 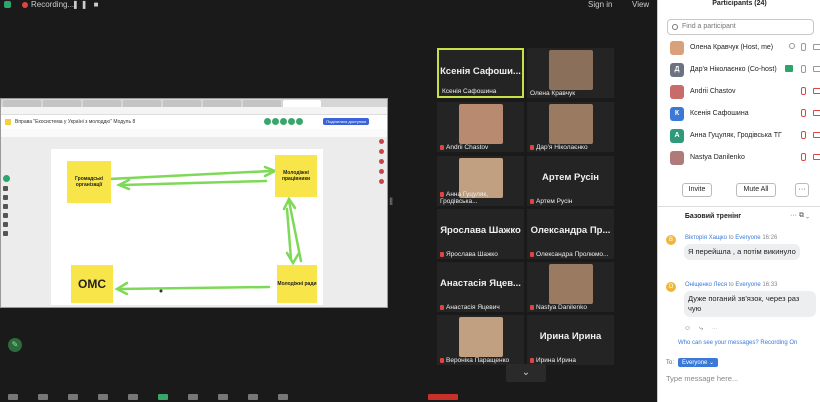 I want to click on address-bar, so click(x=194, y=111).